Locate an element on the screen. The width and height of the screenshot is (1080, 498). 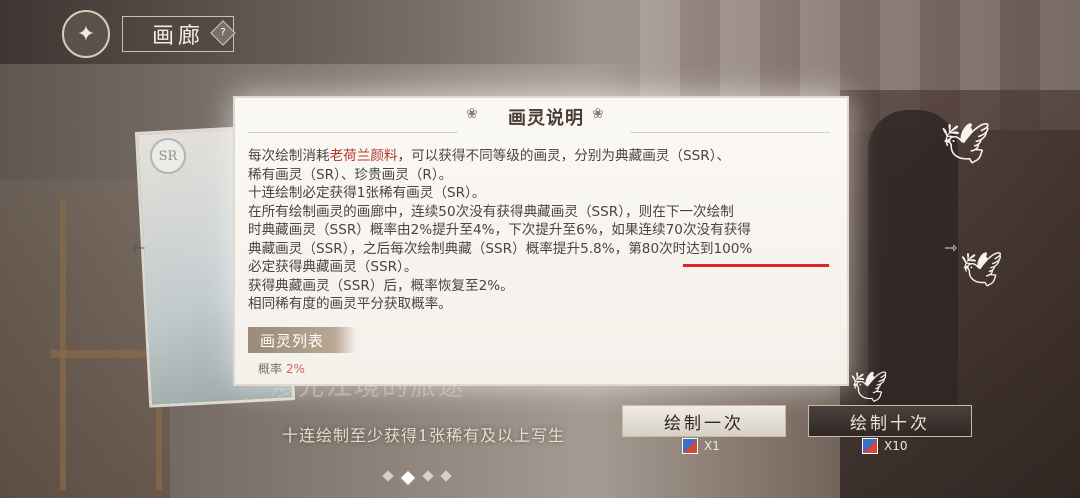
page-dot-active is located at coordinates (408, 478).